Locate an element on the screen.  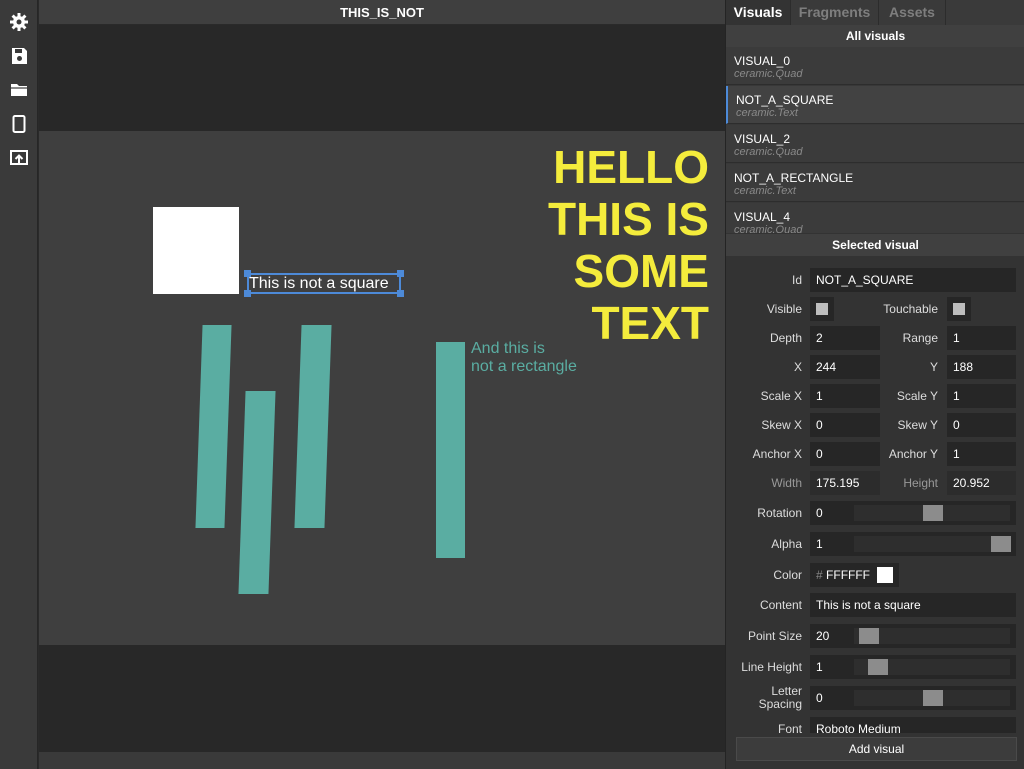
skewx-label: Skew X is located at coordinates (781, 425).